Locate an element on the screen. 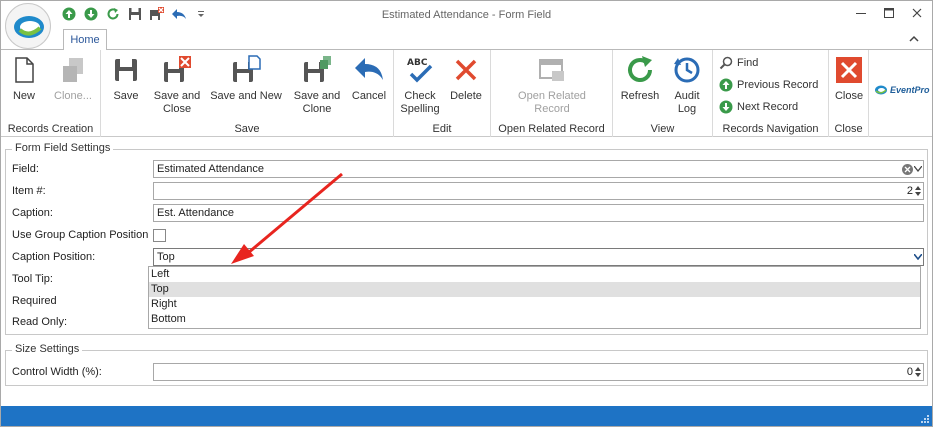 This screenshot has height=427, width=933. caption-position-select: Top is located at coordinates (538, 257).